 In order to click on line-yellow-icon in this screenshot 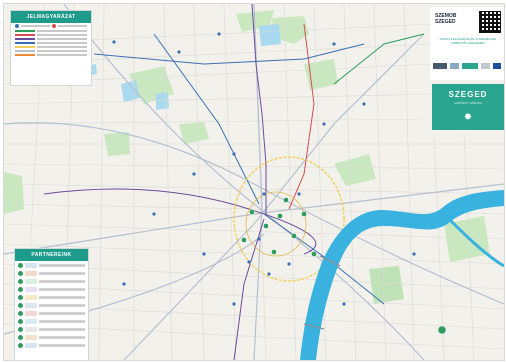, I will do `click(25, 47)`.